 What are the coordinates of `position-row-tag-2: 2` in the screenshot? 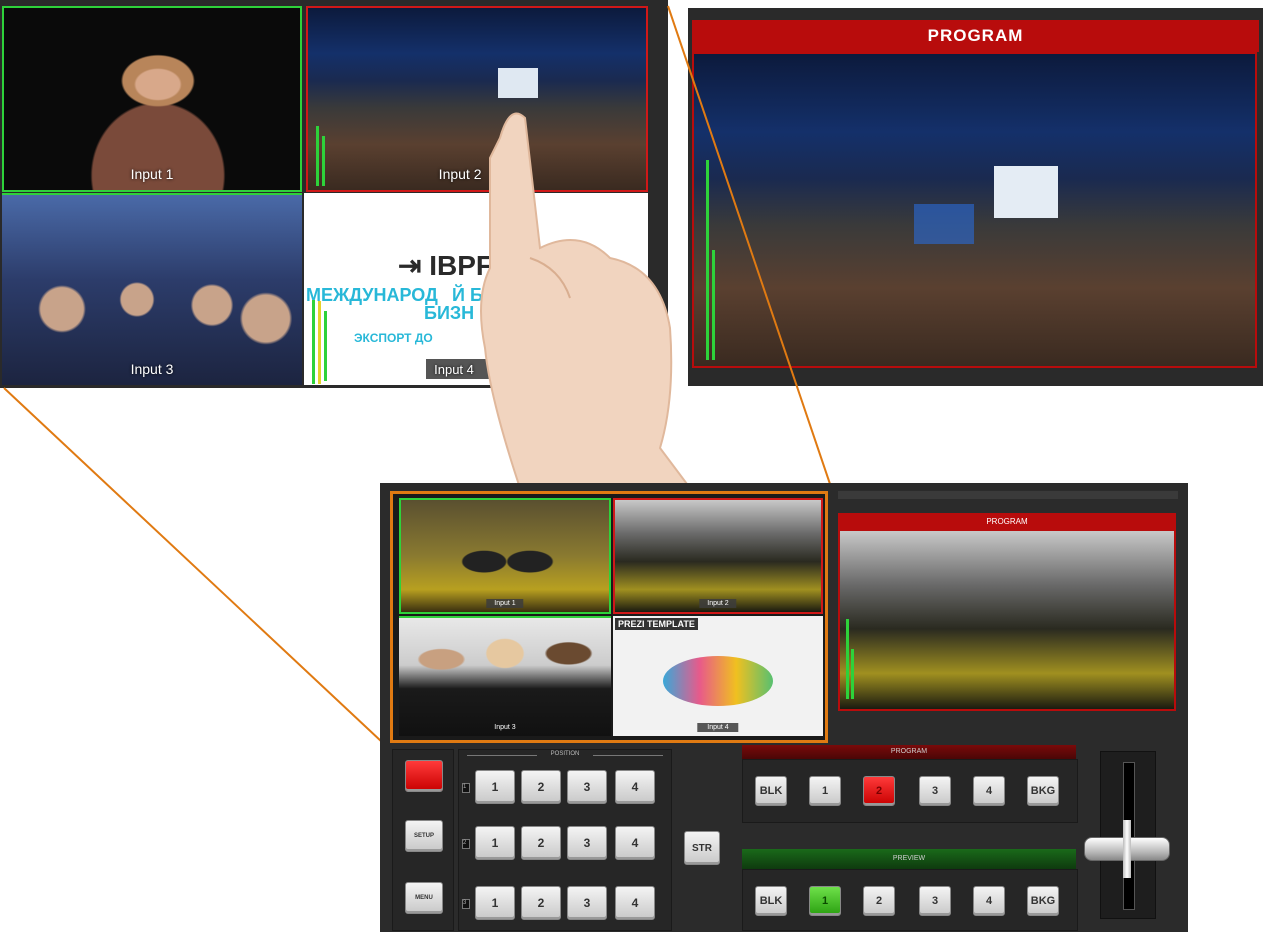 It's located at (466, 844).